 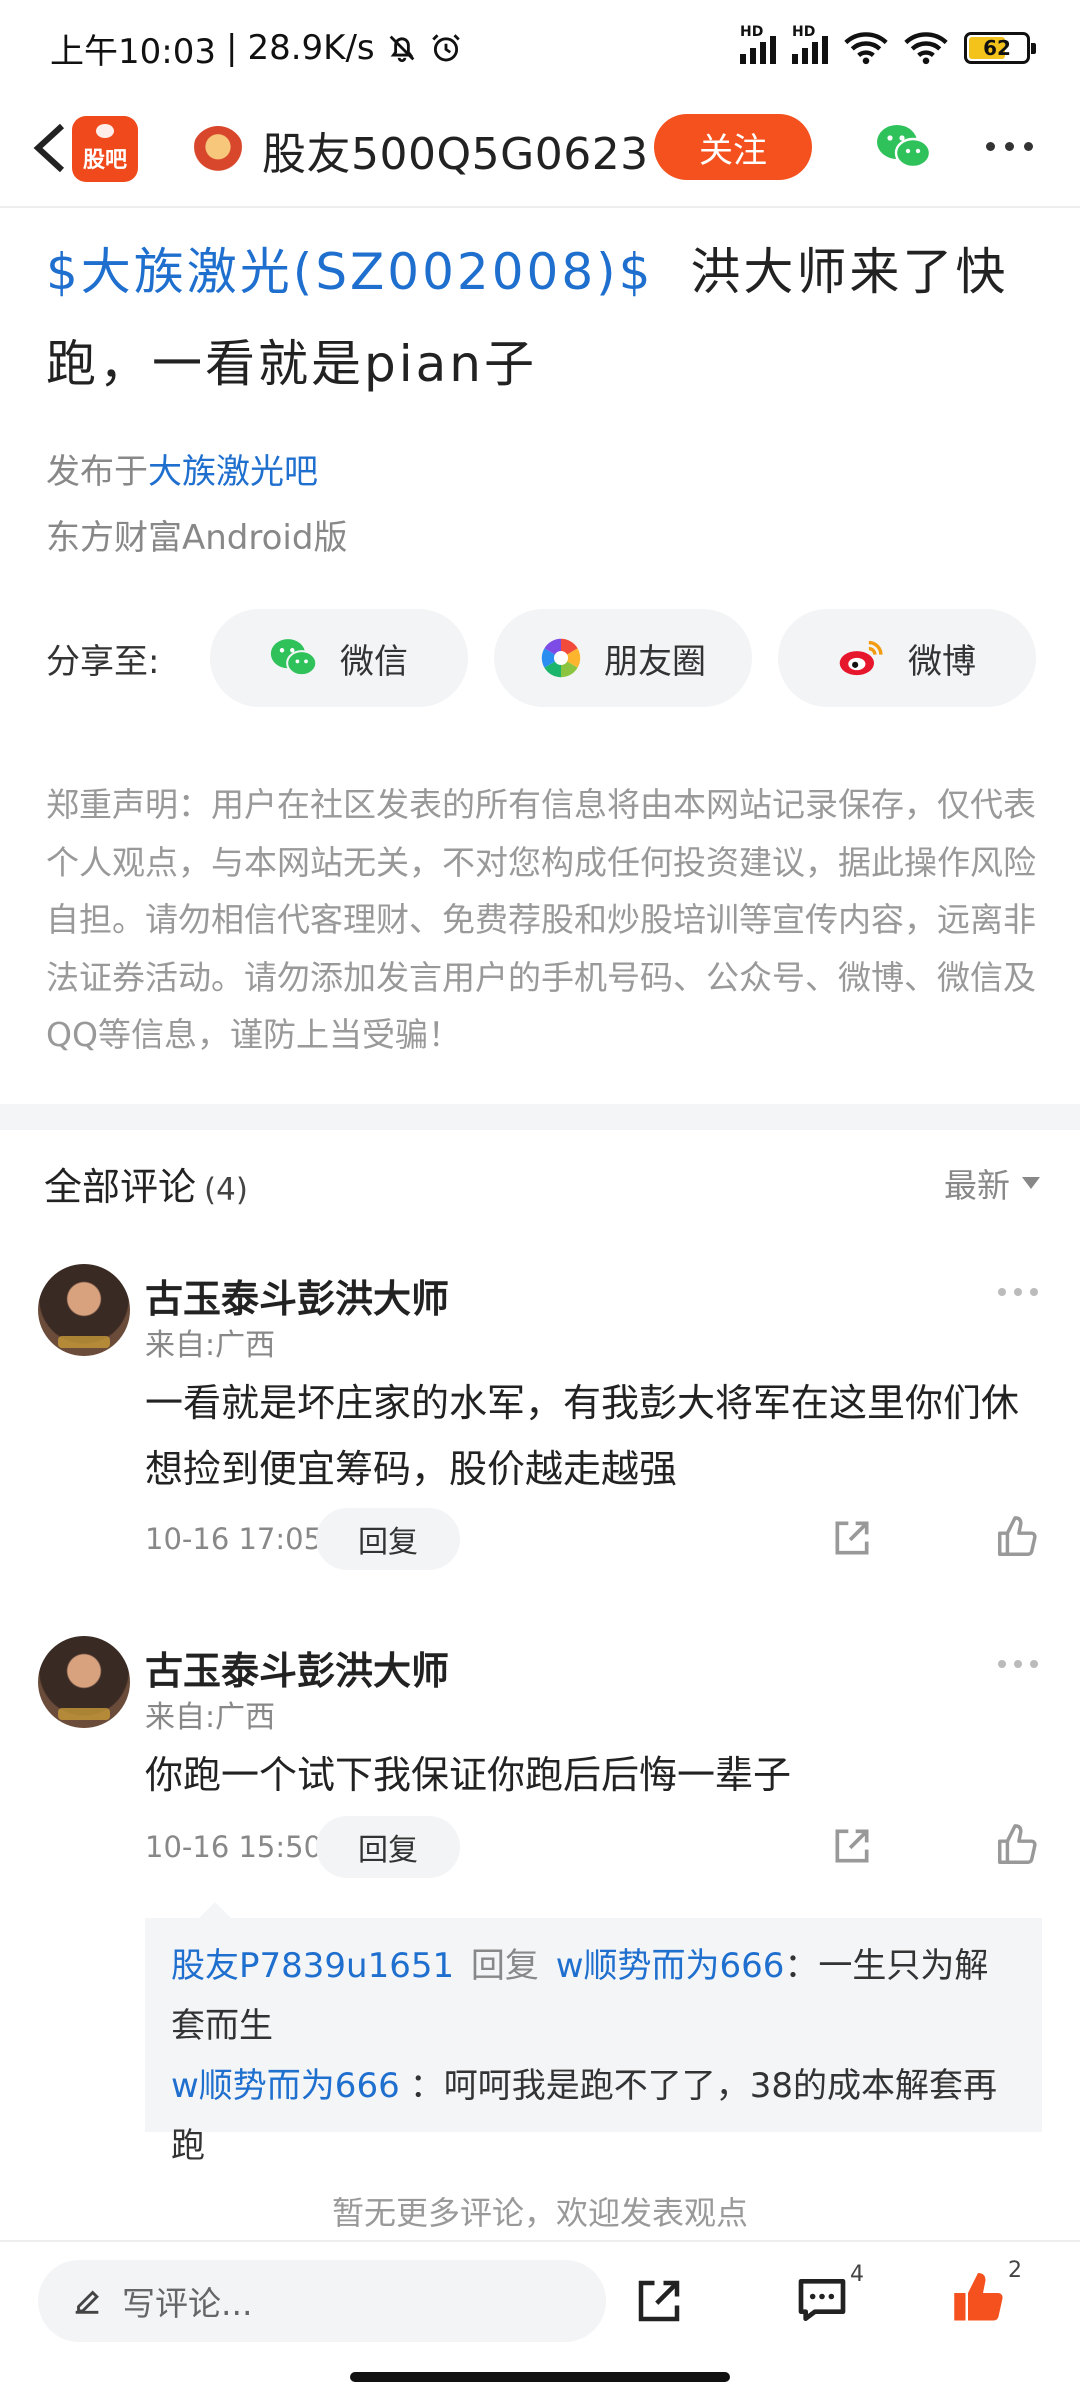 What do you see at coordinates (374, 661) in the screenshot?
I see `share-wechat-label: 微信` at bounding box center [374, 661].